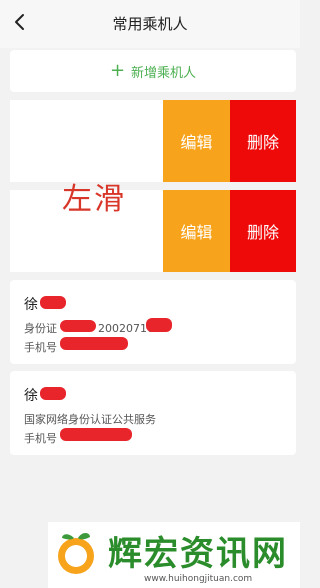  I want to click on passenger-card: 徐 国家网络身份认证公共服务 手机号, so click(153, 413).